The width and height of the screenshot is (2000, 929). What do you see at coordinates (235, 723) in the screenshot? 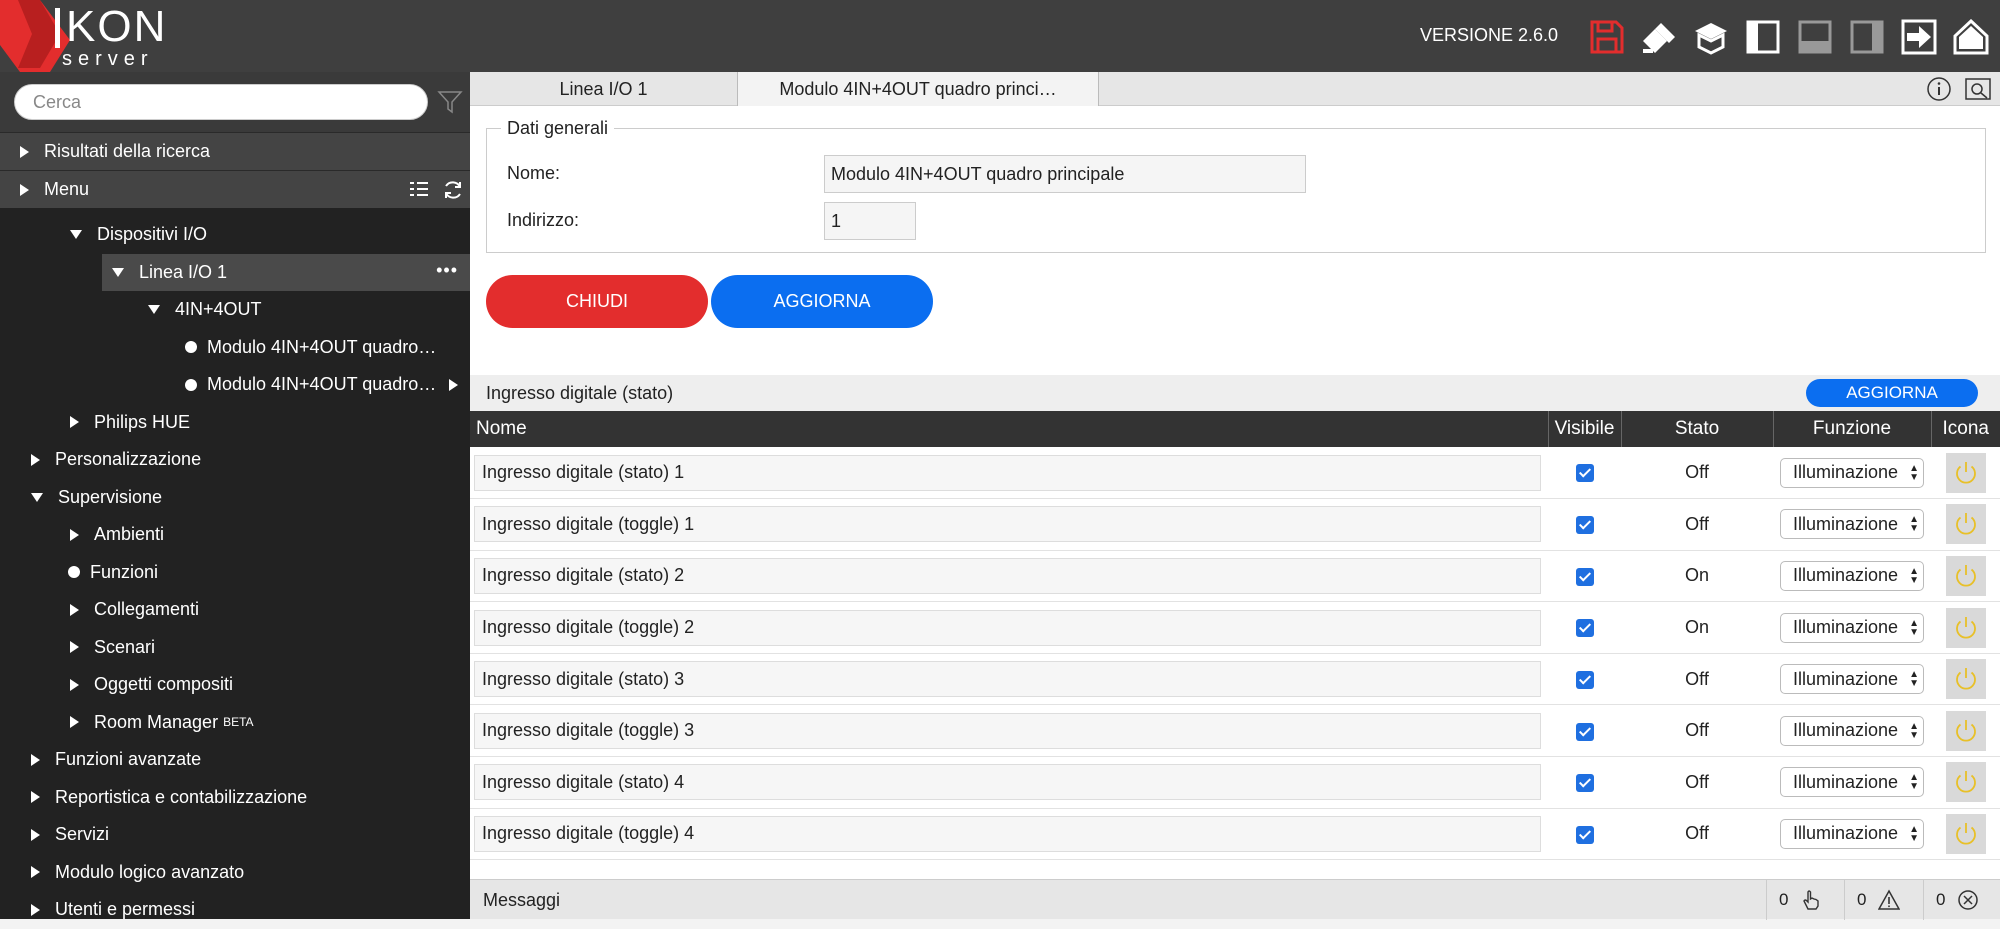
I see `tree-item-room-manager: Room Manager BETA` at bounding box center [235, 723].